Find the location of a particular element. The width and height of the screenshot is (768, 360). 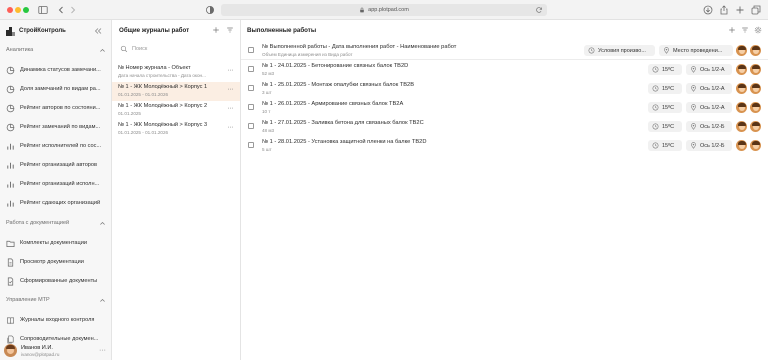

sidebar-item-doc-sets: Комплекты документации is located at coordinates (56, 243).